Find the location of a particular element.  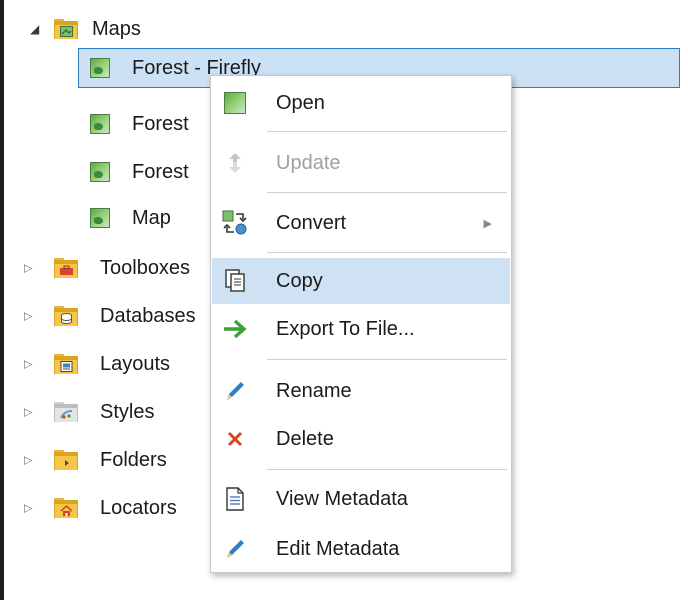

layout-icon is located at coordinates (66, 364).